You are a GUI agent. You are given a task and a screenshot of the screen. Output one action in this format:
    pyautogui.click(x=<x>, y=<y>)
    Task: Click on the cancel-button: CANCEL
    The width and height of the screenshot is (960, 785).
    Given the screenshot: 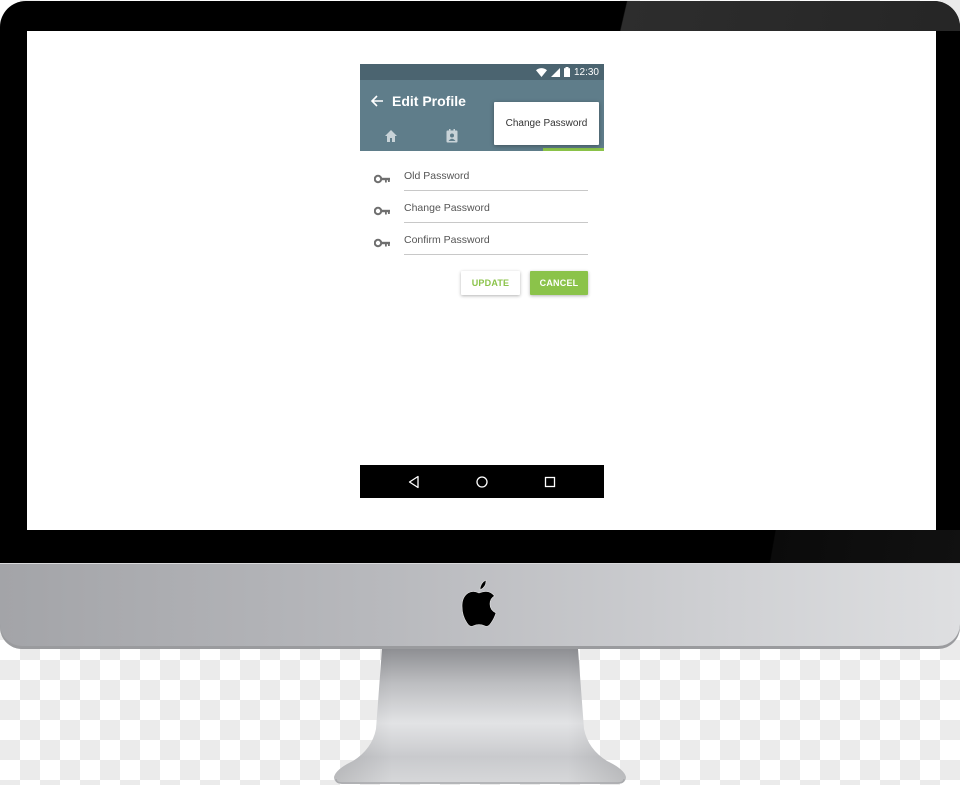 What is the action you would take?
    pyautogui.click(x=559, y=283)
    